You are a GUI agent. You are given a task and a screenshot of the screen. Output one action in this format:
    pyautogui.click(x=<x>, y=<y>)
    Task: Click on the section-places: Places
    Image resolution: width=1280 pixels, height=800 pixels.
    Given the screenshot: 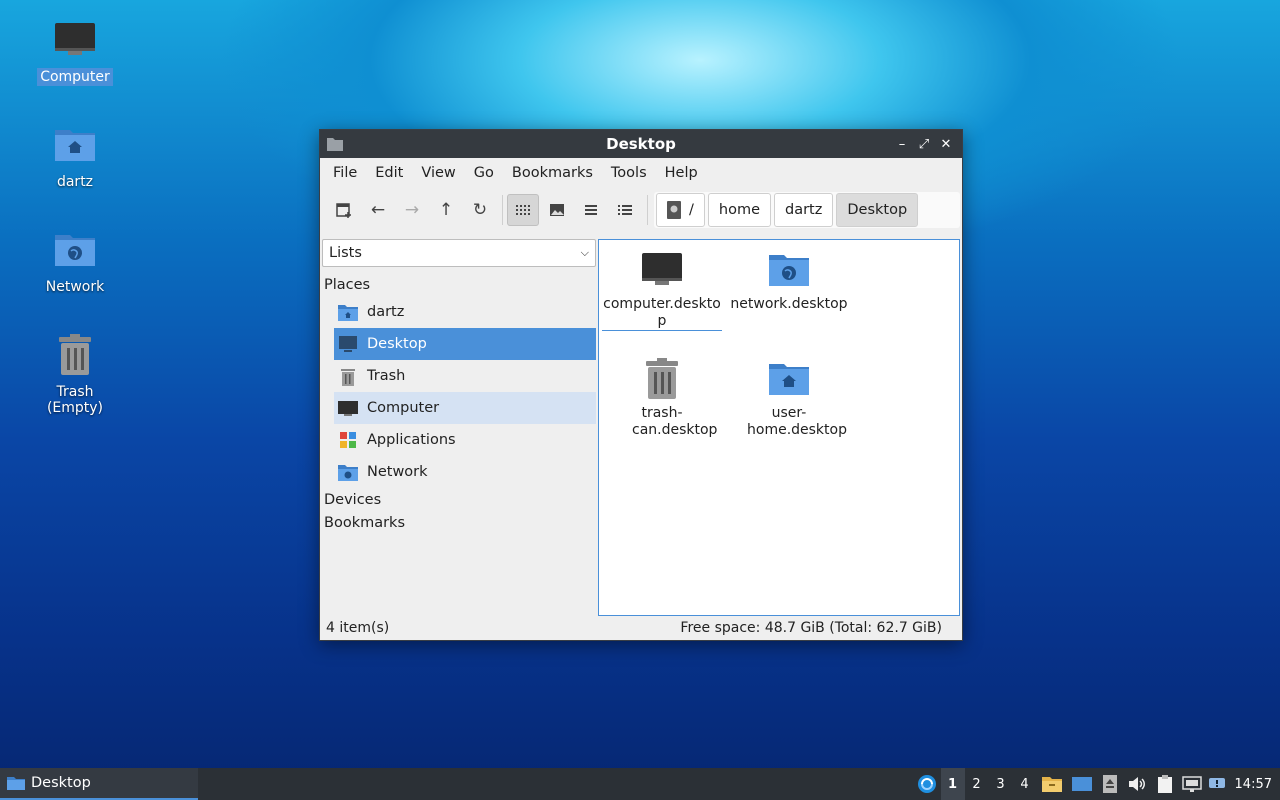 What is the action you would take?
    pyautogui.click(x=459, y=284)
    